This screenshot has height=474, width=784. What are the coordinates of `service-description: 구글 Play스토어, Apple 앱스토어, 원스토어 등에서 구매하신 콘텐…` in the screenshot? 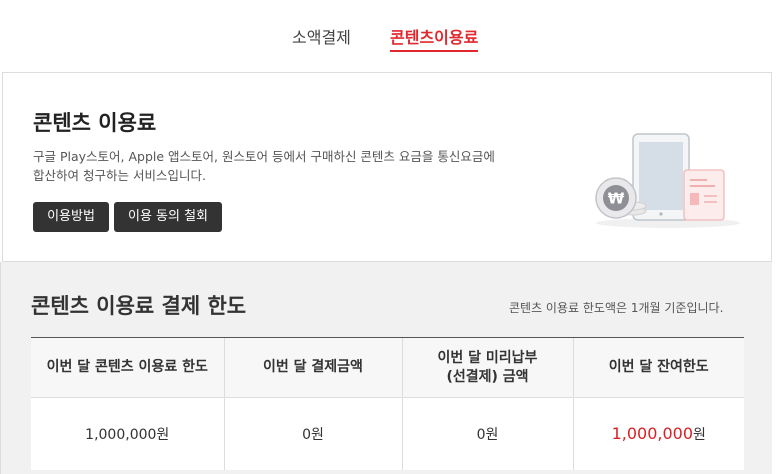 It's located at (283, 166).